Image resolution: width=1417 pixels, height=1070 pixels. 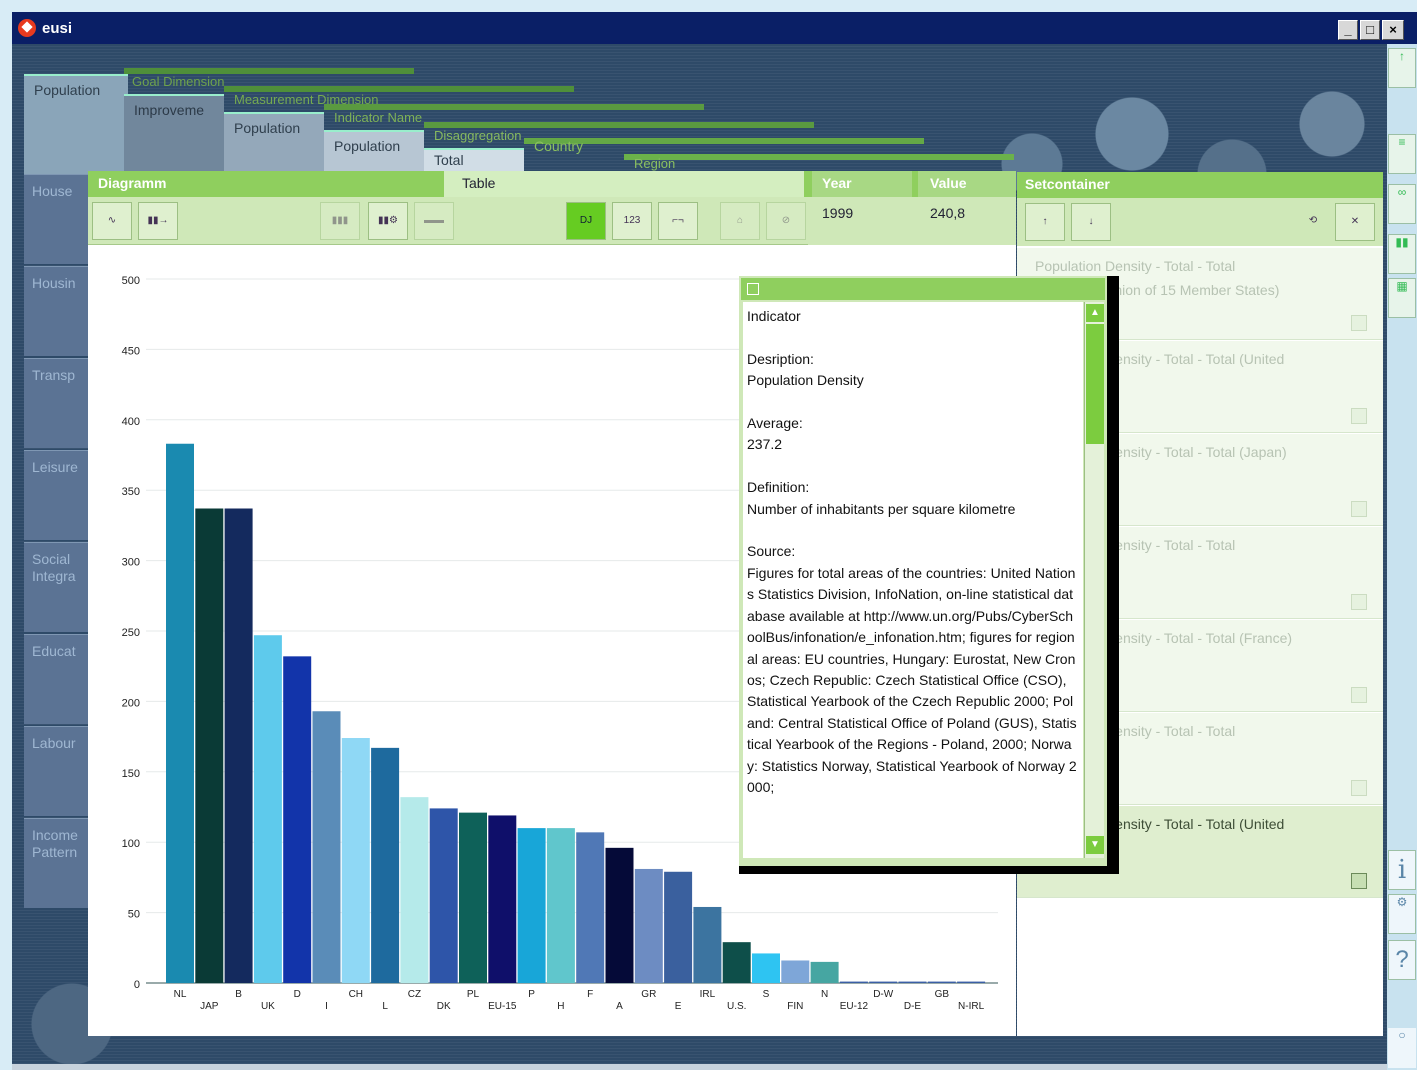 I want to click on binoculars-icon: ∞, so click(x=1402, y=204).